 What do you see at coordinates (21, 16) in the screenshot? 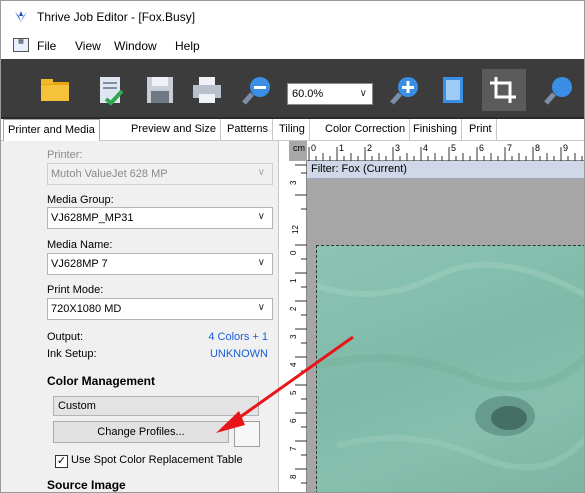
I see `thrive-logo-icon` at bounding box center [21, 16].